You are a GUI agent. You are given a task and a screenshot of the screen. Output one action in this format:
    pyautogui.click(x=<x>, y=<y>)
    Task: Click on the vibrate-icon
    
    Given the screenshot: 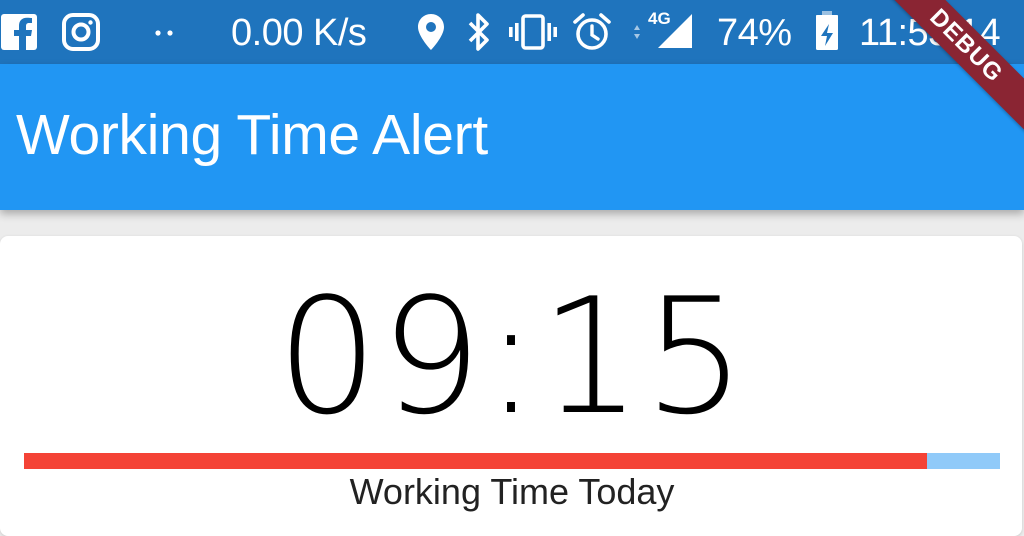 What is the action you would take?
    pyautogui.click(x=533, y=32)
    